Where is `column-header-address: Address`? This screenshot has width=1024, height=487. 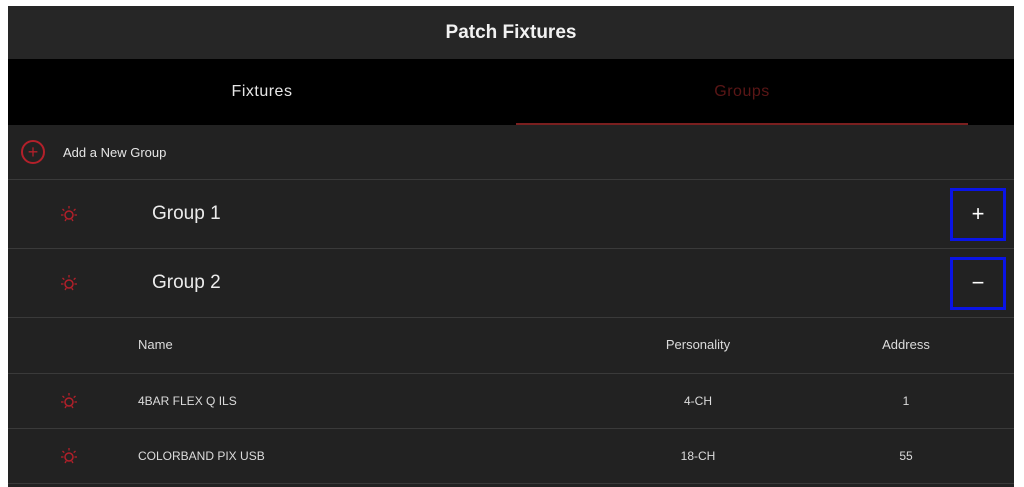 column-header-address: Address is located at coordinates (906, 344).